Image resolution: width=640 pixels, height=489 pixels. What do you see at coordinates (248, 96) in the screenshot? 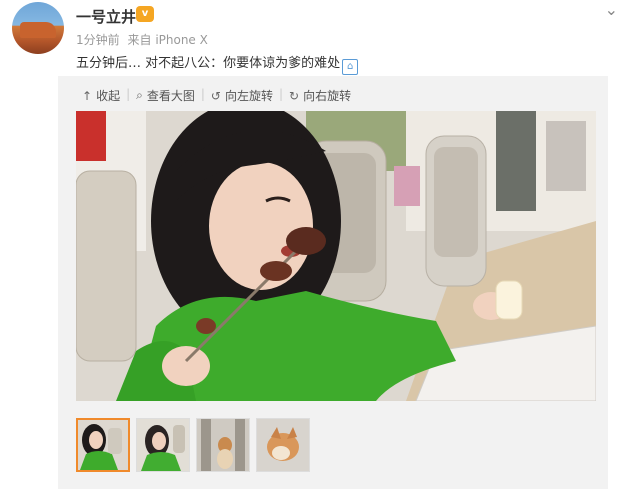
I see `rotate-left-label: 向左旋转` at bounding box center [248, 96].